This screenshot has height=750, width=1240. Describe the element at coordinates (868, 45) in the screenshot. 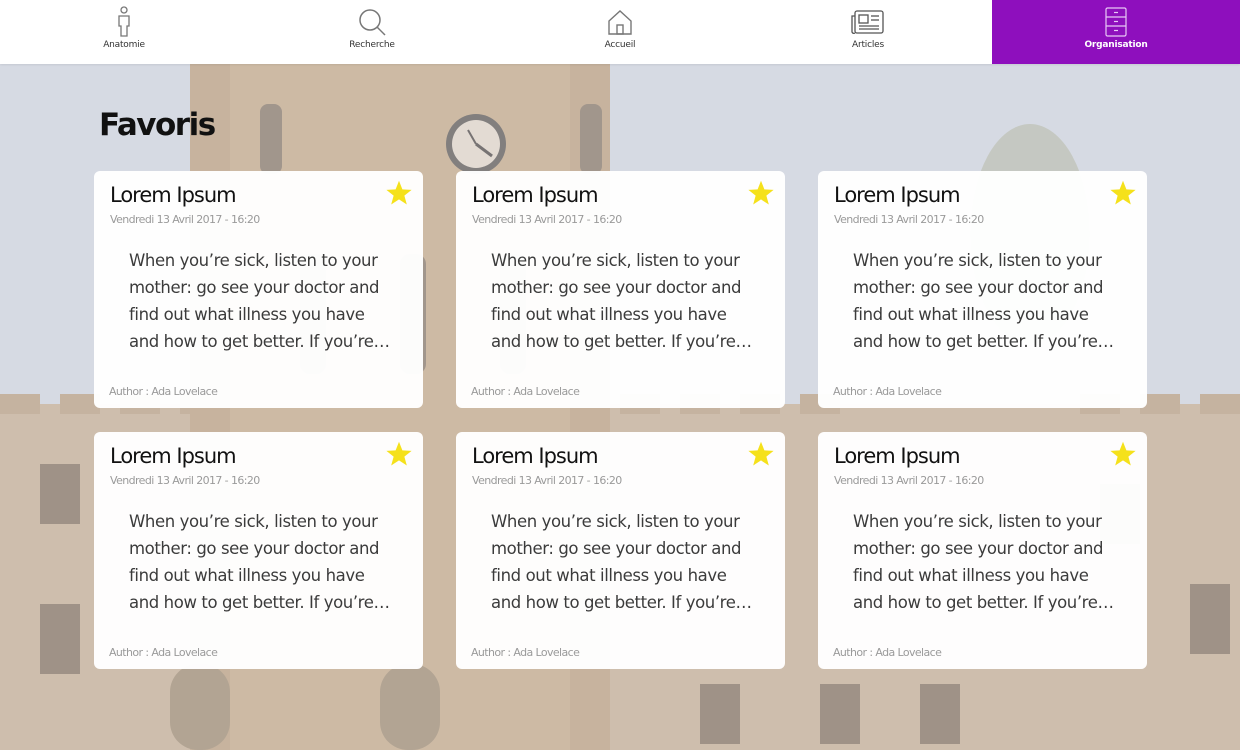

I see `nav-label-articles: Articles` at that location.